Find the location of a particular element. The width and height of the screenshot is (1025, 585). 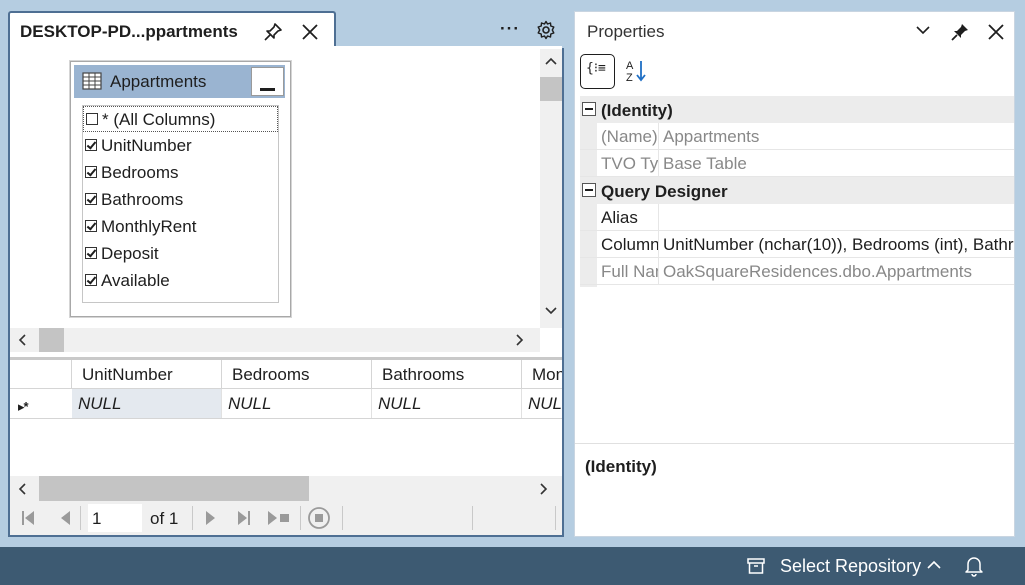

column-item-available: Available is located at coordinates (180, 281).